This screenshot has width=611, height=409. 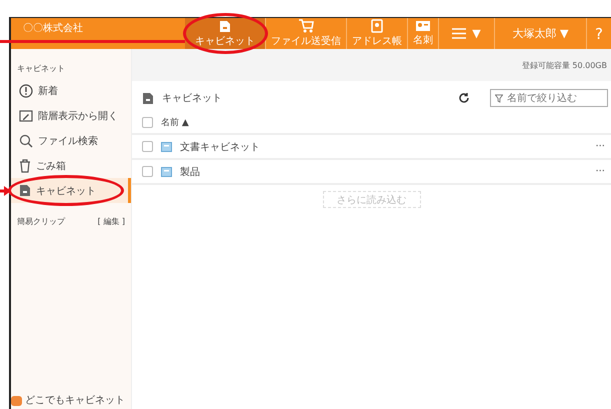 What do you see at coordinates (41, 68) in the screenshot?
I see `section-label: キャビネット` at bounding box center [41, 68].